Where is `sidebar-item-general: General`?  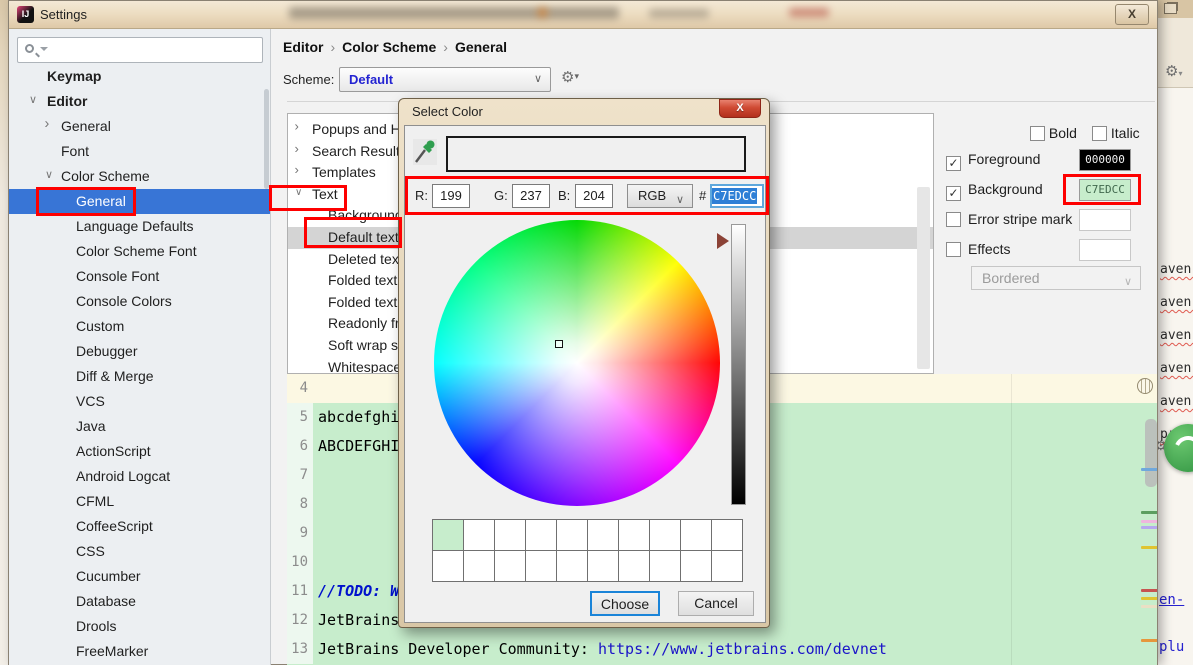
sidebar-item-general: General is located at coordinates (139, 201).